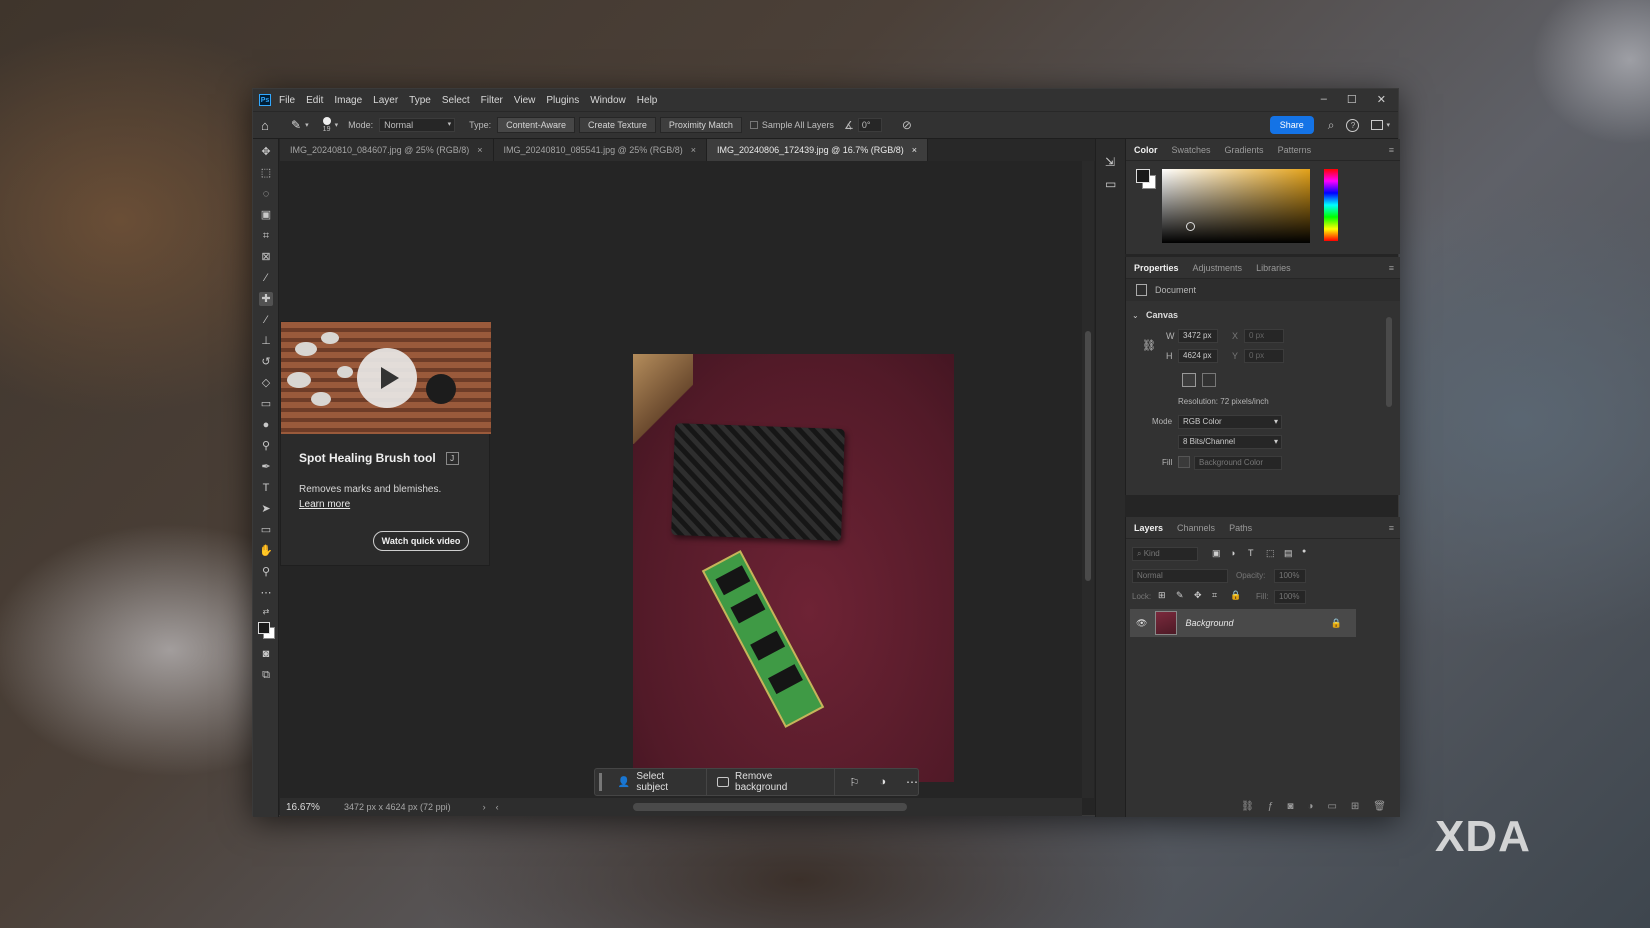 The width and height of the screenshot is (1650, 928). I want to click on history-brush-icon: ↺, so click(266, 362).